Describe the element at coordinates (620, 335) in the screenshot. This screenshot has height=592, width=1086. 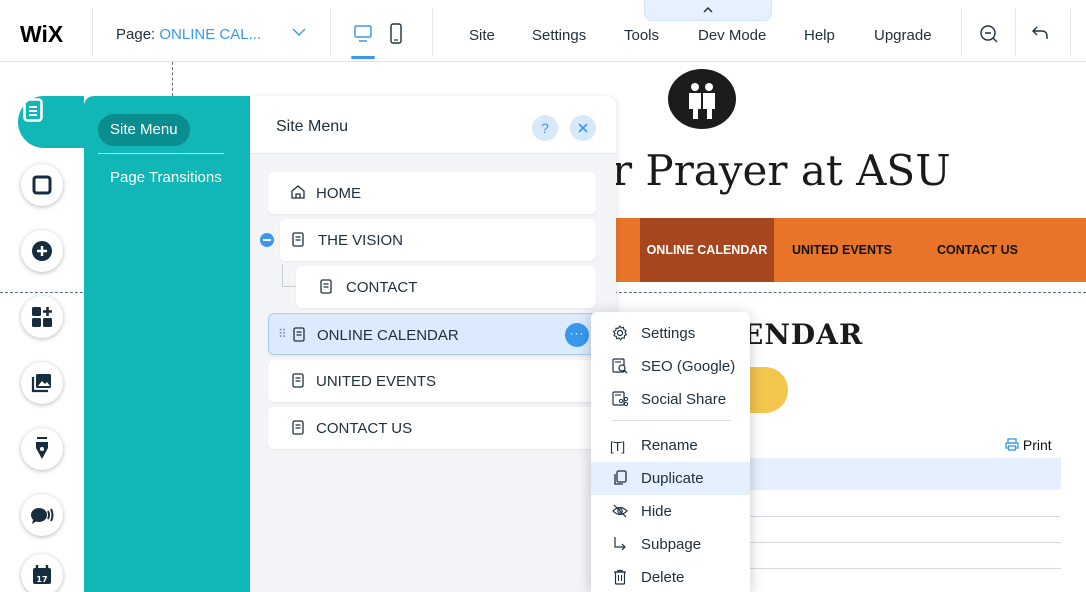
I see `gear-icon` at that location.